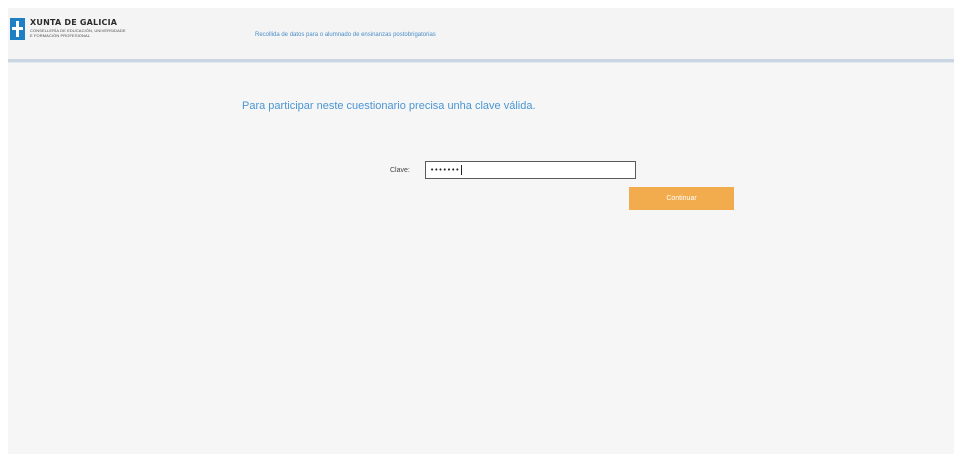  Describe the element at coordinates (445, 170) in the screenshot. I see `clave-masked-value: •••••••` at that location.